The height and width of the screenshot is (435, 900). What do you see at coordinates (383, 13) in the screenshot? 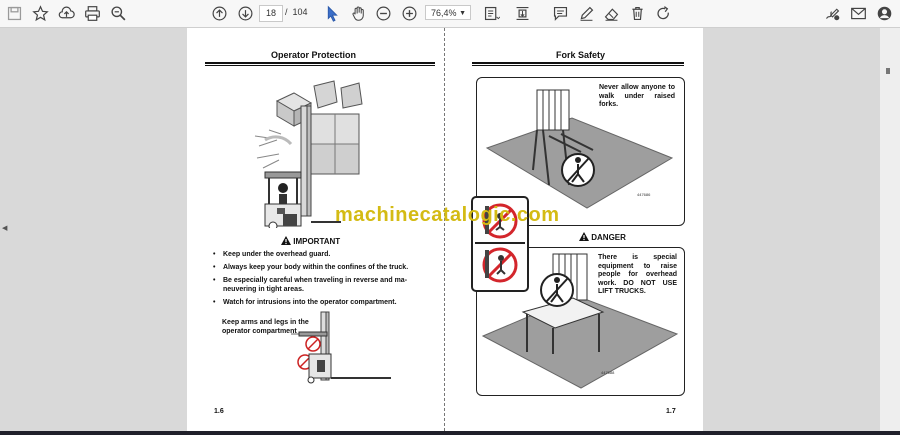
I see `zoom-out-icon` at bounding box center [383, 13].